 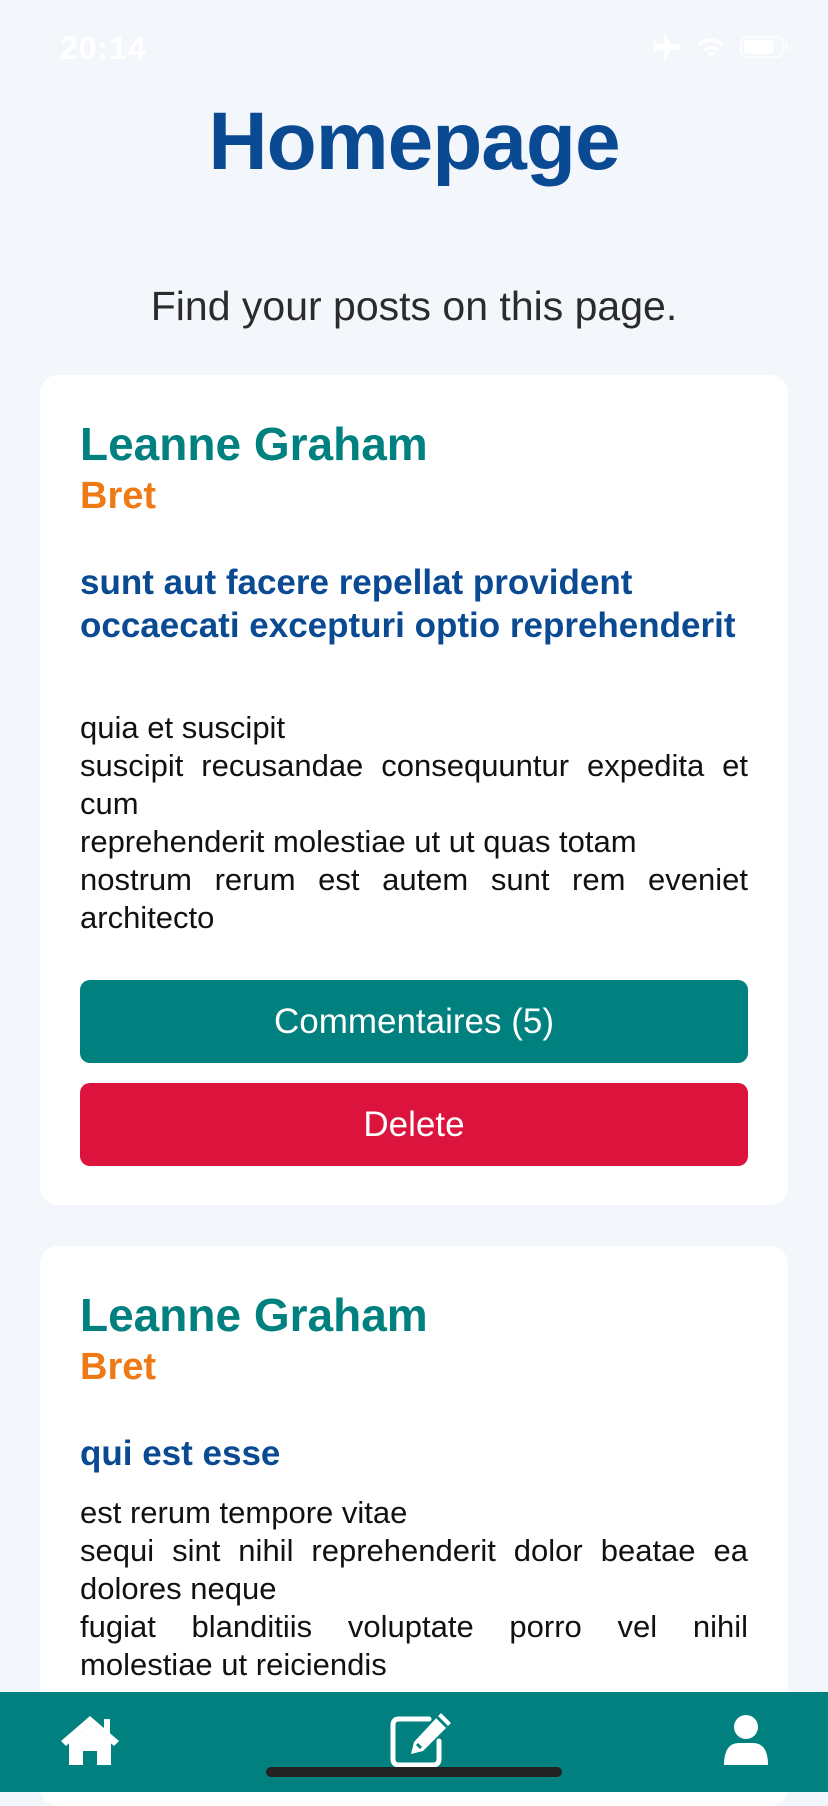 I want to click on wifi-icon, so click(x=711, y=47).